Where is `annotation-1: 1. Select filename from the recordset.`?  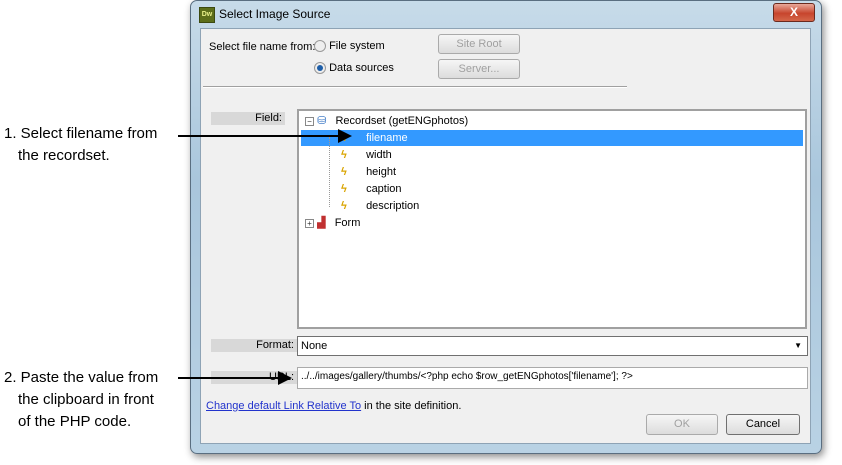
annotation-1: 1. Select filename from the recordset. is located at coordinates (80, 145).